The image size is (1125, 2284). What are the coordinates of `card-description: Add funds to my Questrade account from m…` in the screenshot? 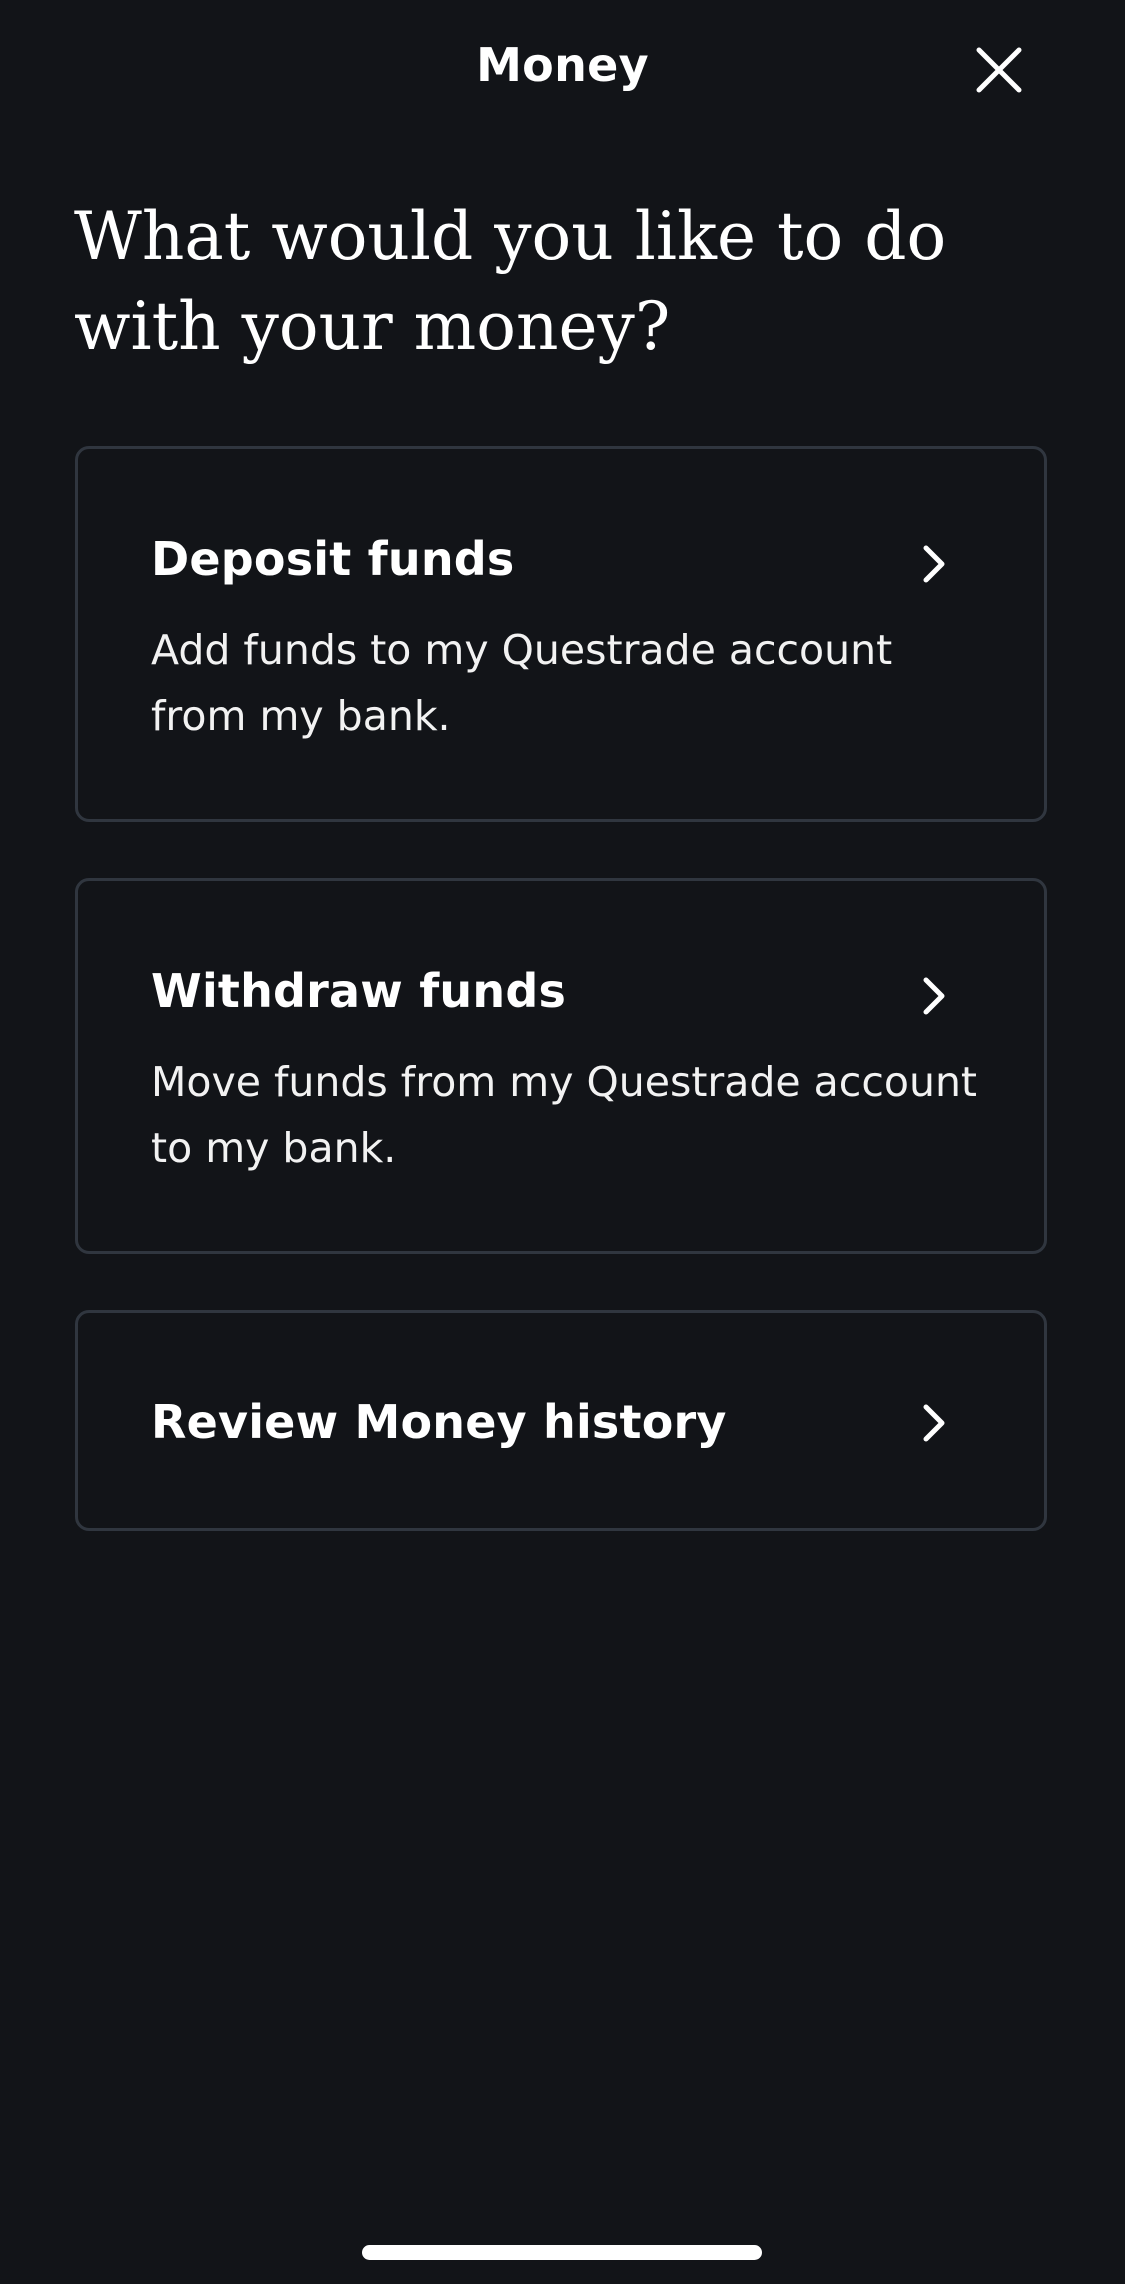 It's located at (522, 683).